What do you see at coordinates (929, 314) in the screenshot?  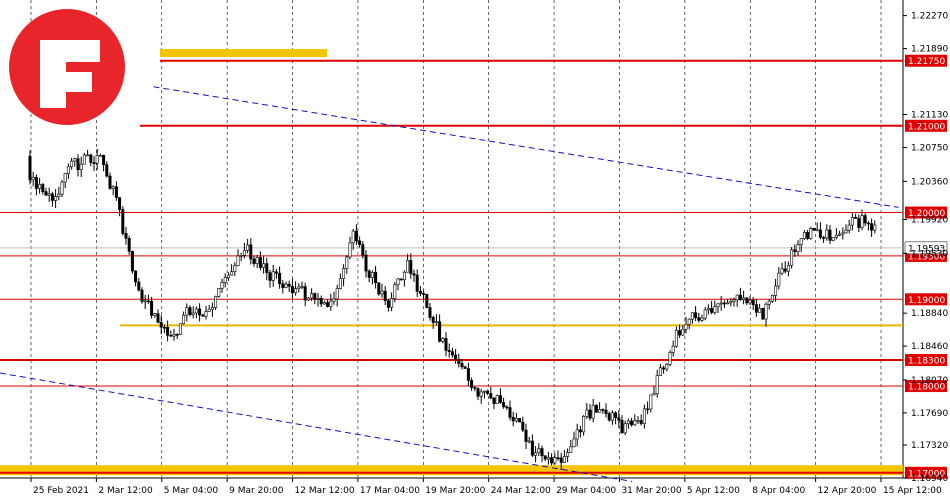 I see `y-tick-label: 1.18840` at bounding box center [929, 314].